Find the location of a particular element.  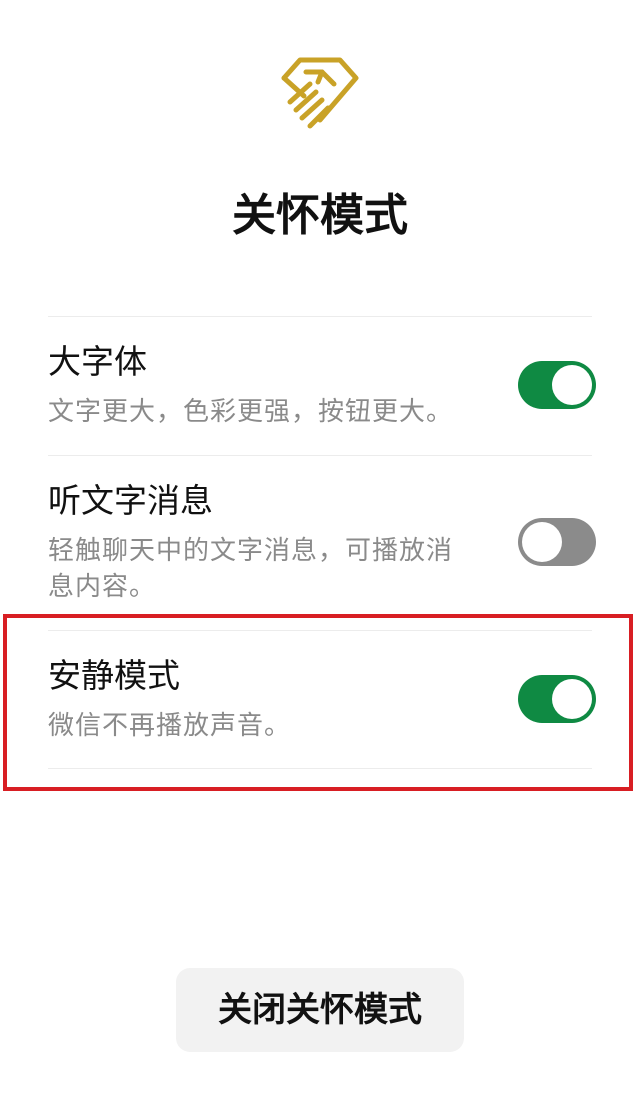

setting-description: 微信不再播放声音。 is located at coordinates (170, 726).